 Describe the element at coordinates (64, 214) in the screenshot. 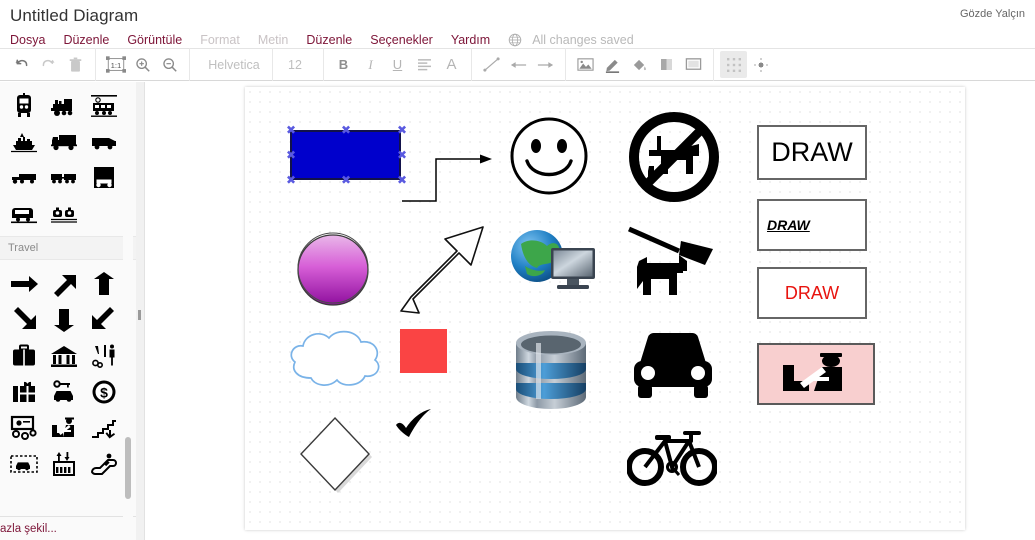

I see `shape-cable-car-icon` at that location.